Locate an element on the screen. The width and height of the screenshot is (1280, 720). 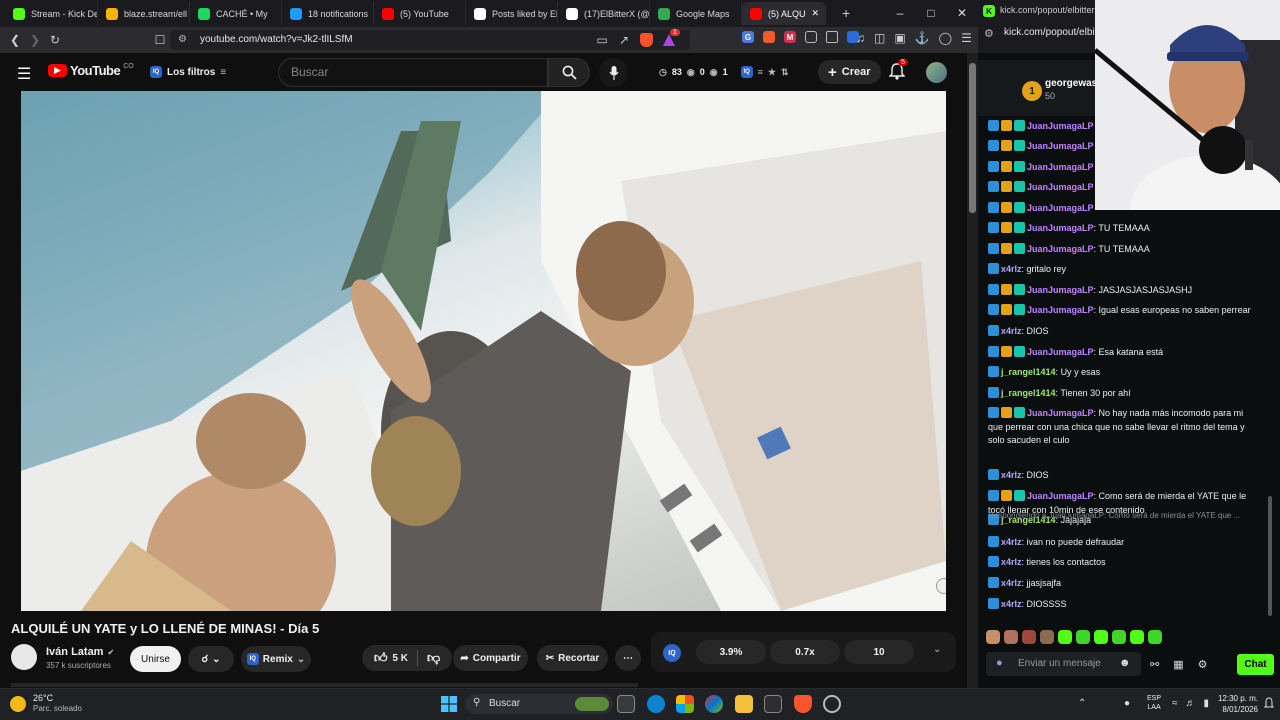
brave-shields-icon is located at coordinates (646, 40).